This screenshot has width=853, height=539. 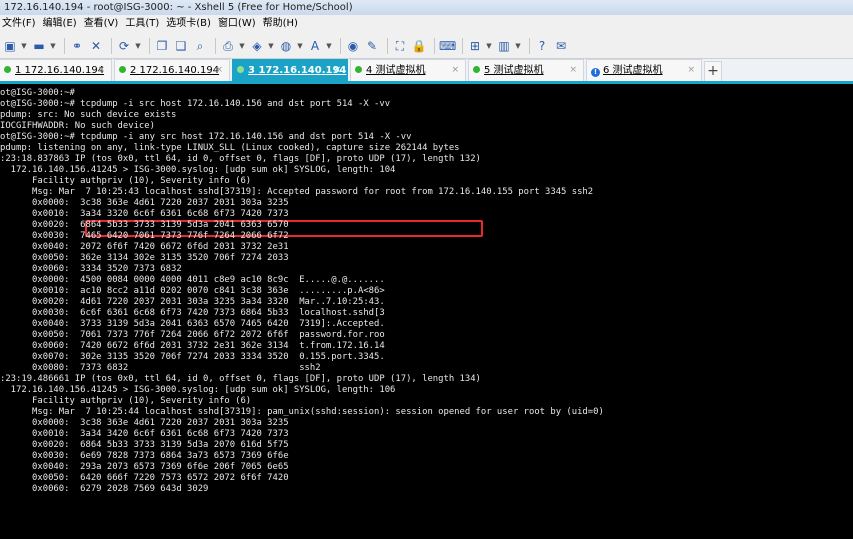 I want to click on layout-icon: ▥, so click(x=504, y=46).